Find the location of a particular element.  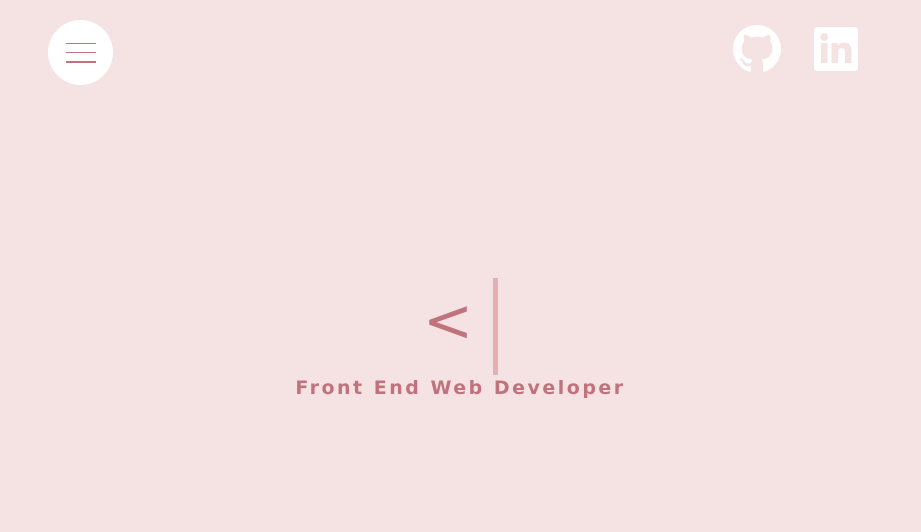

github-link is located at coordinates (757, 49).